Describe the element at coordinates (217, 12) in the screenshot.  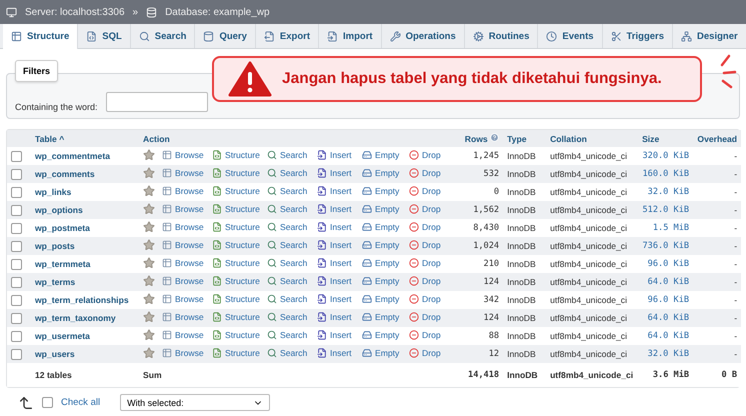
I see `database-link: Database: example_wp` at that location.